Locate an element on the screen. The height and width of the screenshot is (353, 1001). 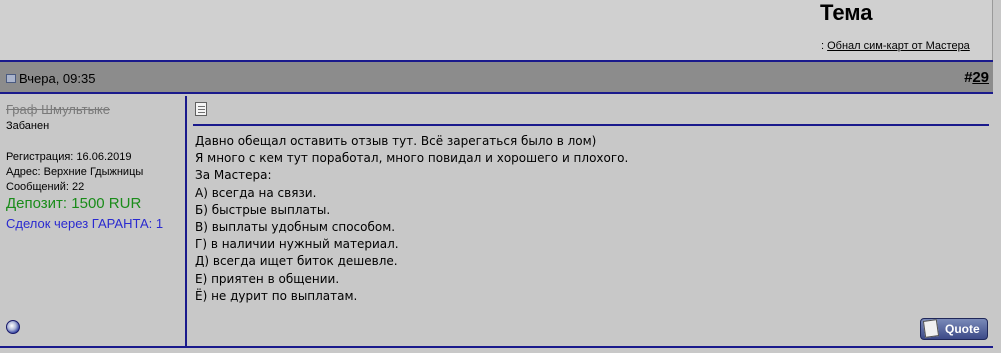
page-title: Тема is located at coordinates (846, 12).